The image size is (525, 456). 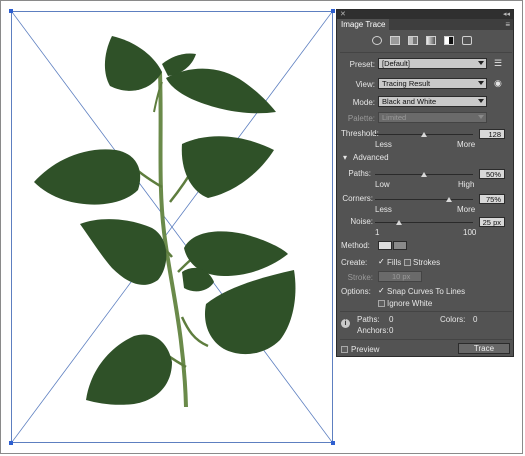 I want to click on corners-input: 75%, so click(x=492, y=199).